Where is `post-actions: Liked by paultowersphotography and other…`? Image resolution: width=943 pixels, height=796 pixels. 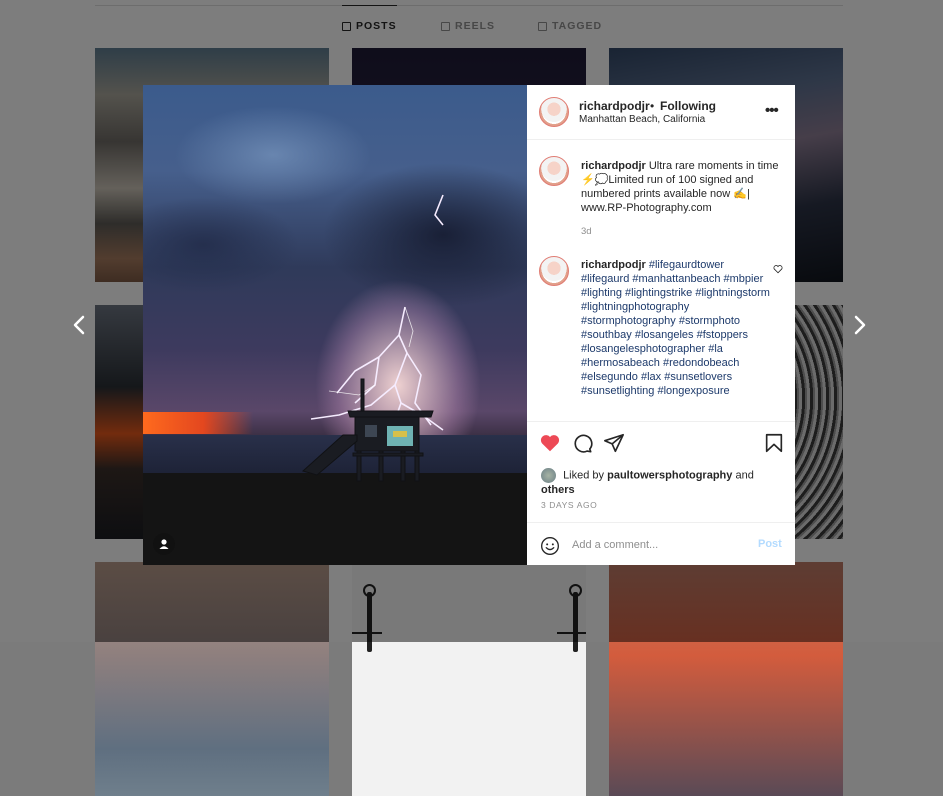
post-actions: Liked by paultowersphotography and other… is located at coordinates (661, 493).